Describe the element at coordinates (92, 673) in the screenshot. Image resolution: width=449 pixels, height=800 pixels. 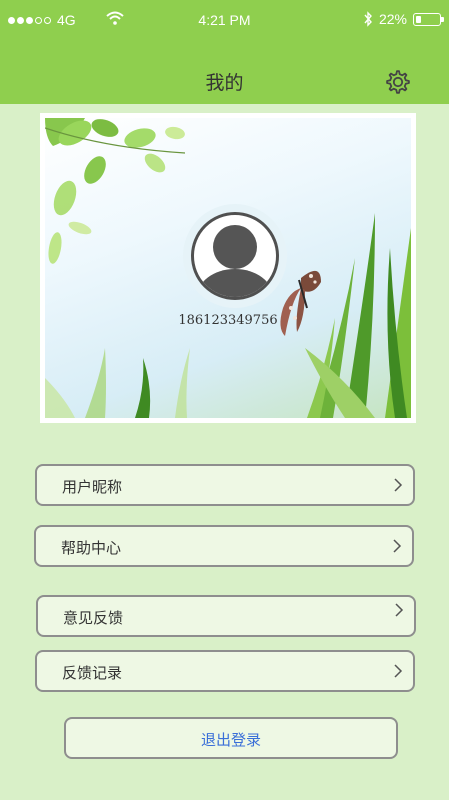
I see `menu-item-label: 反馈记录` at that location.